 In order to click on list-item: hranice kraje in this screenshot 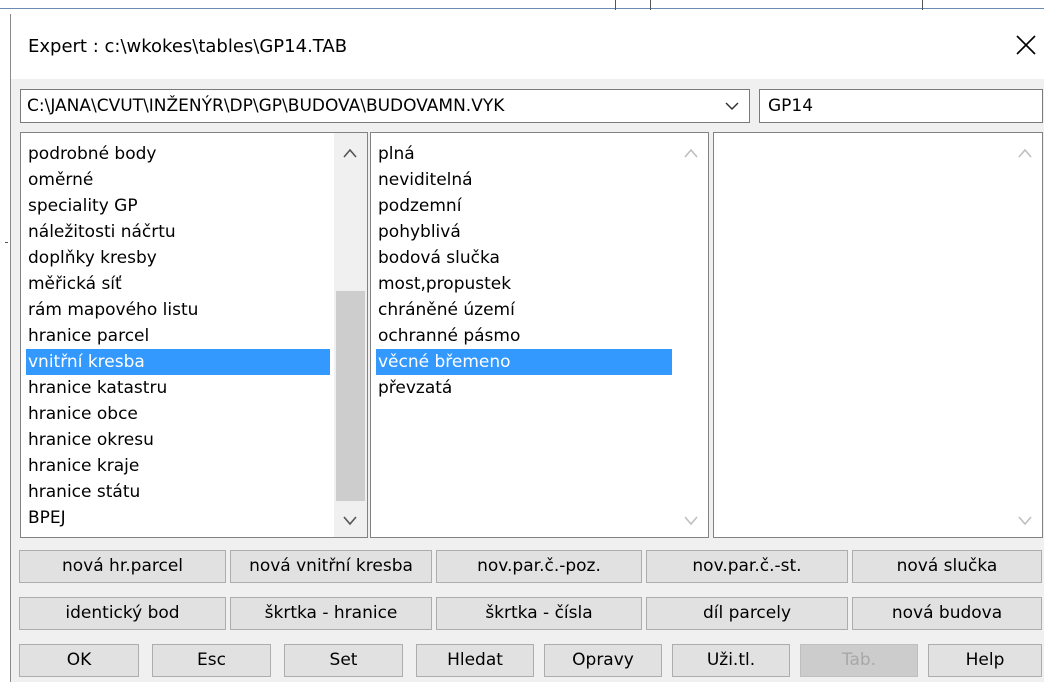, I will do `click(178, 466)`.